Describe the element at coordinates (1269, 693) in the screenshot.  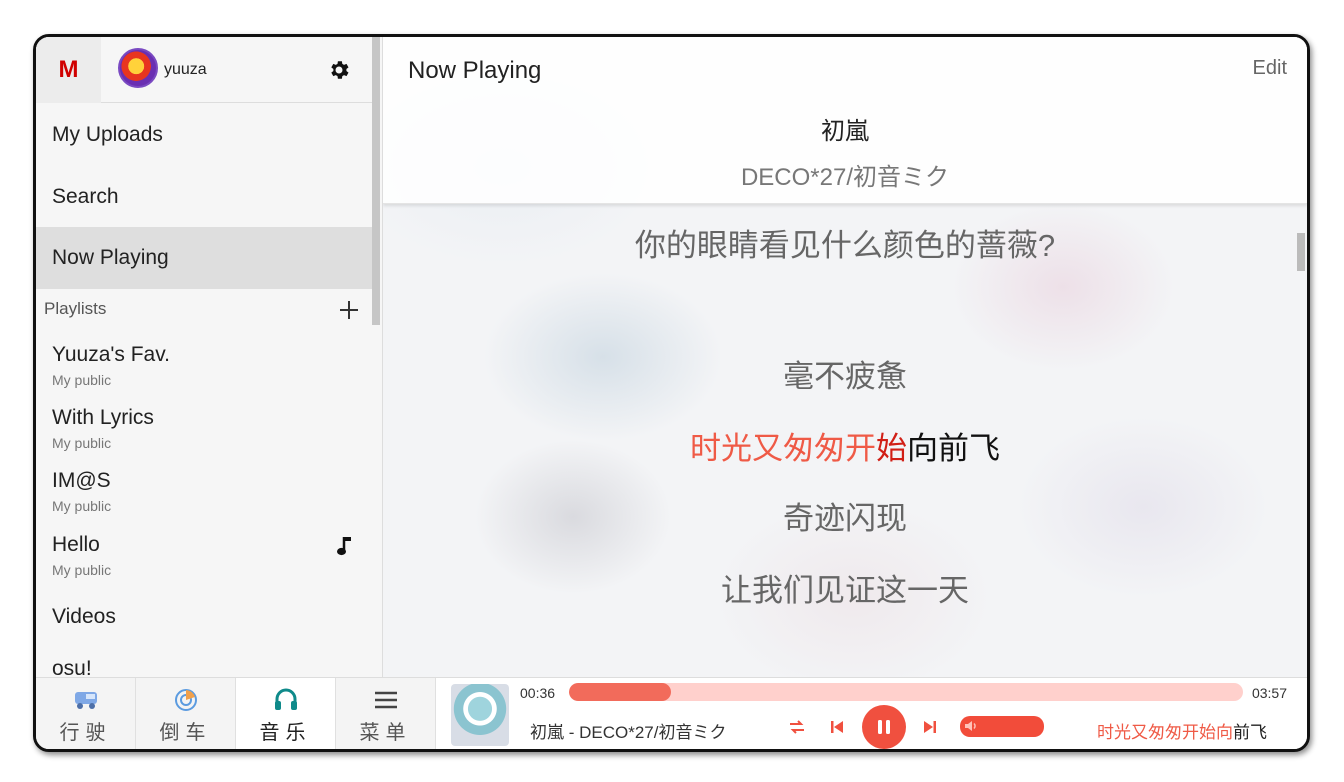
I see `time-total: 03:57` at that location.